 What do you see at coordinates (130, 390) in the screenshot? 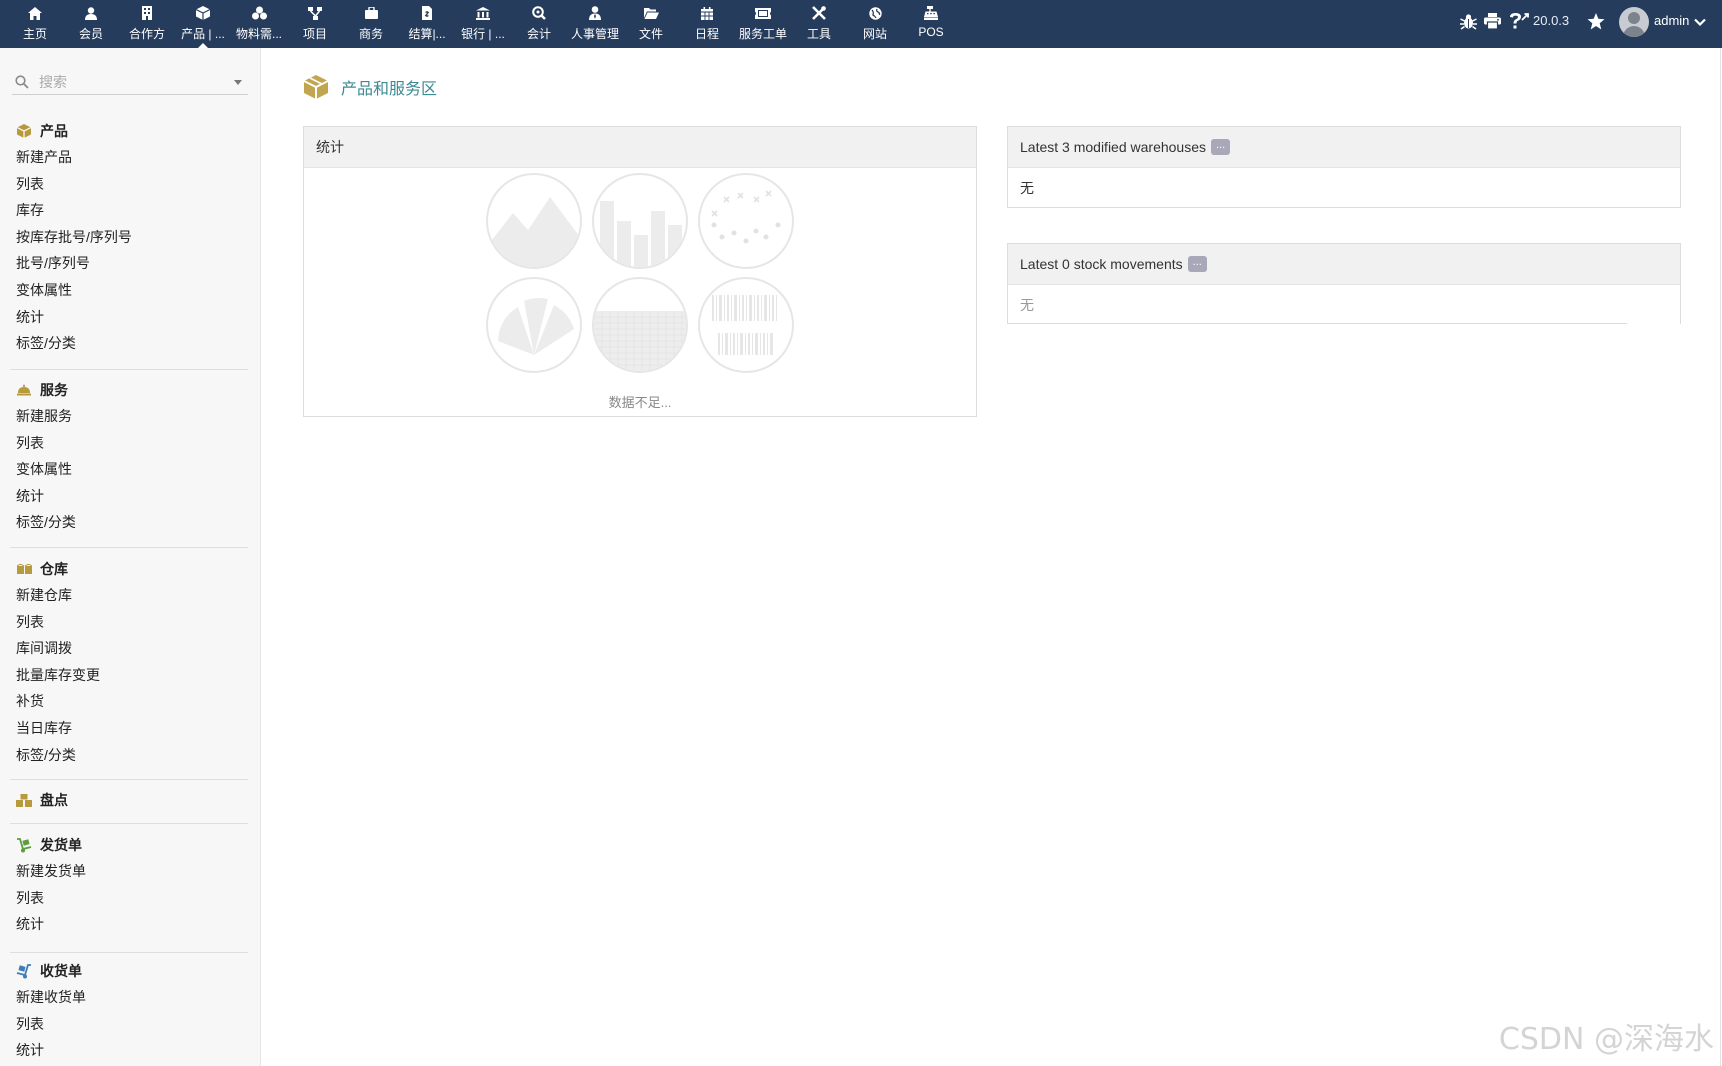
I see `sidebar-section-header: 服务` at bounding box center [130, 390].